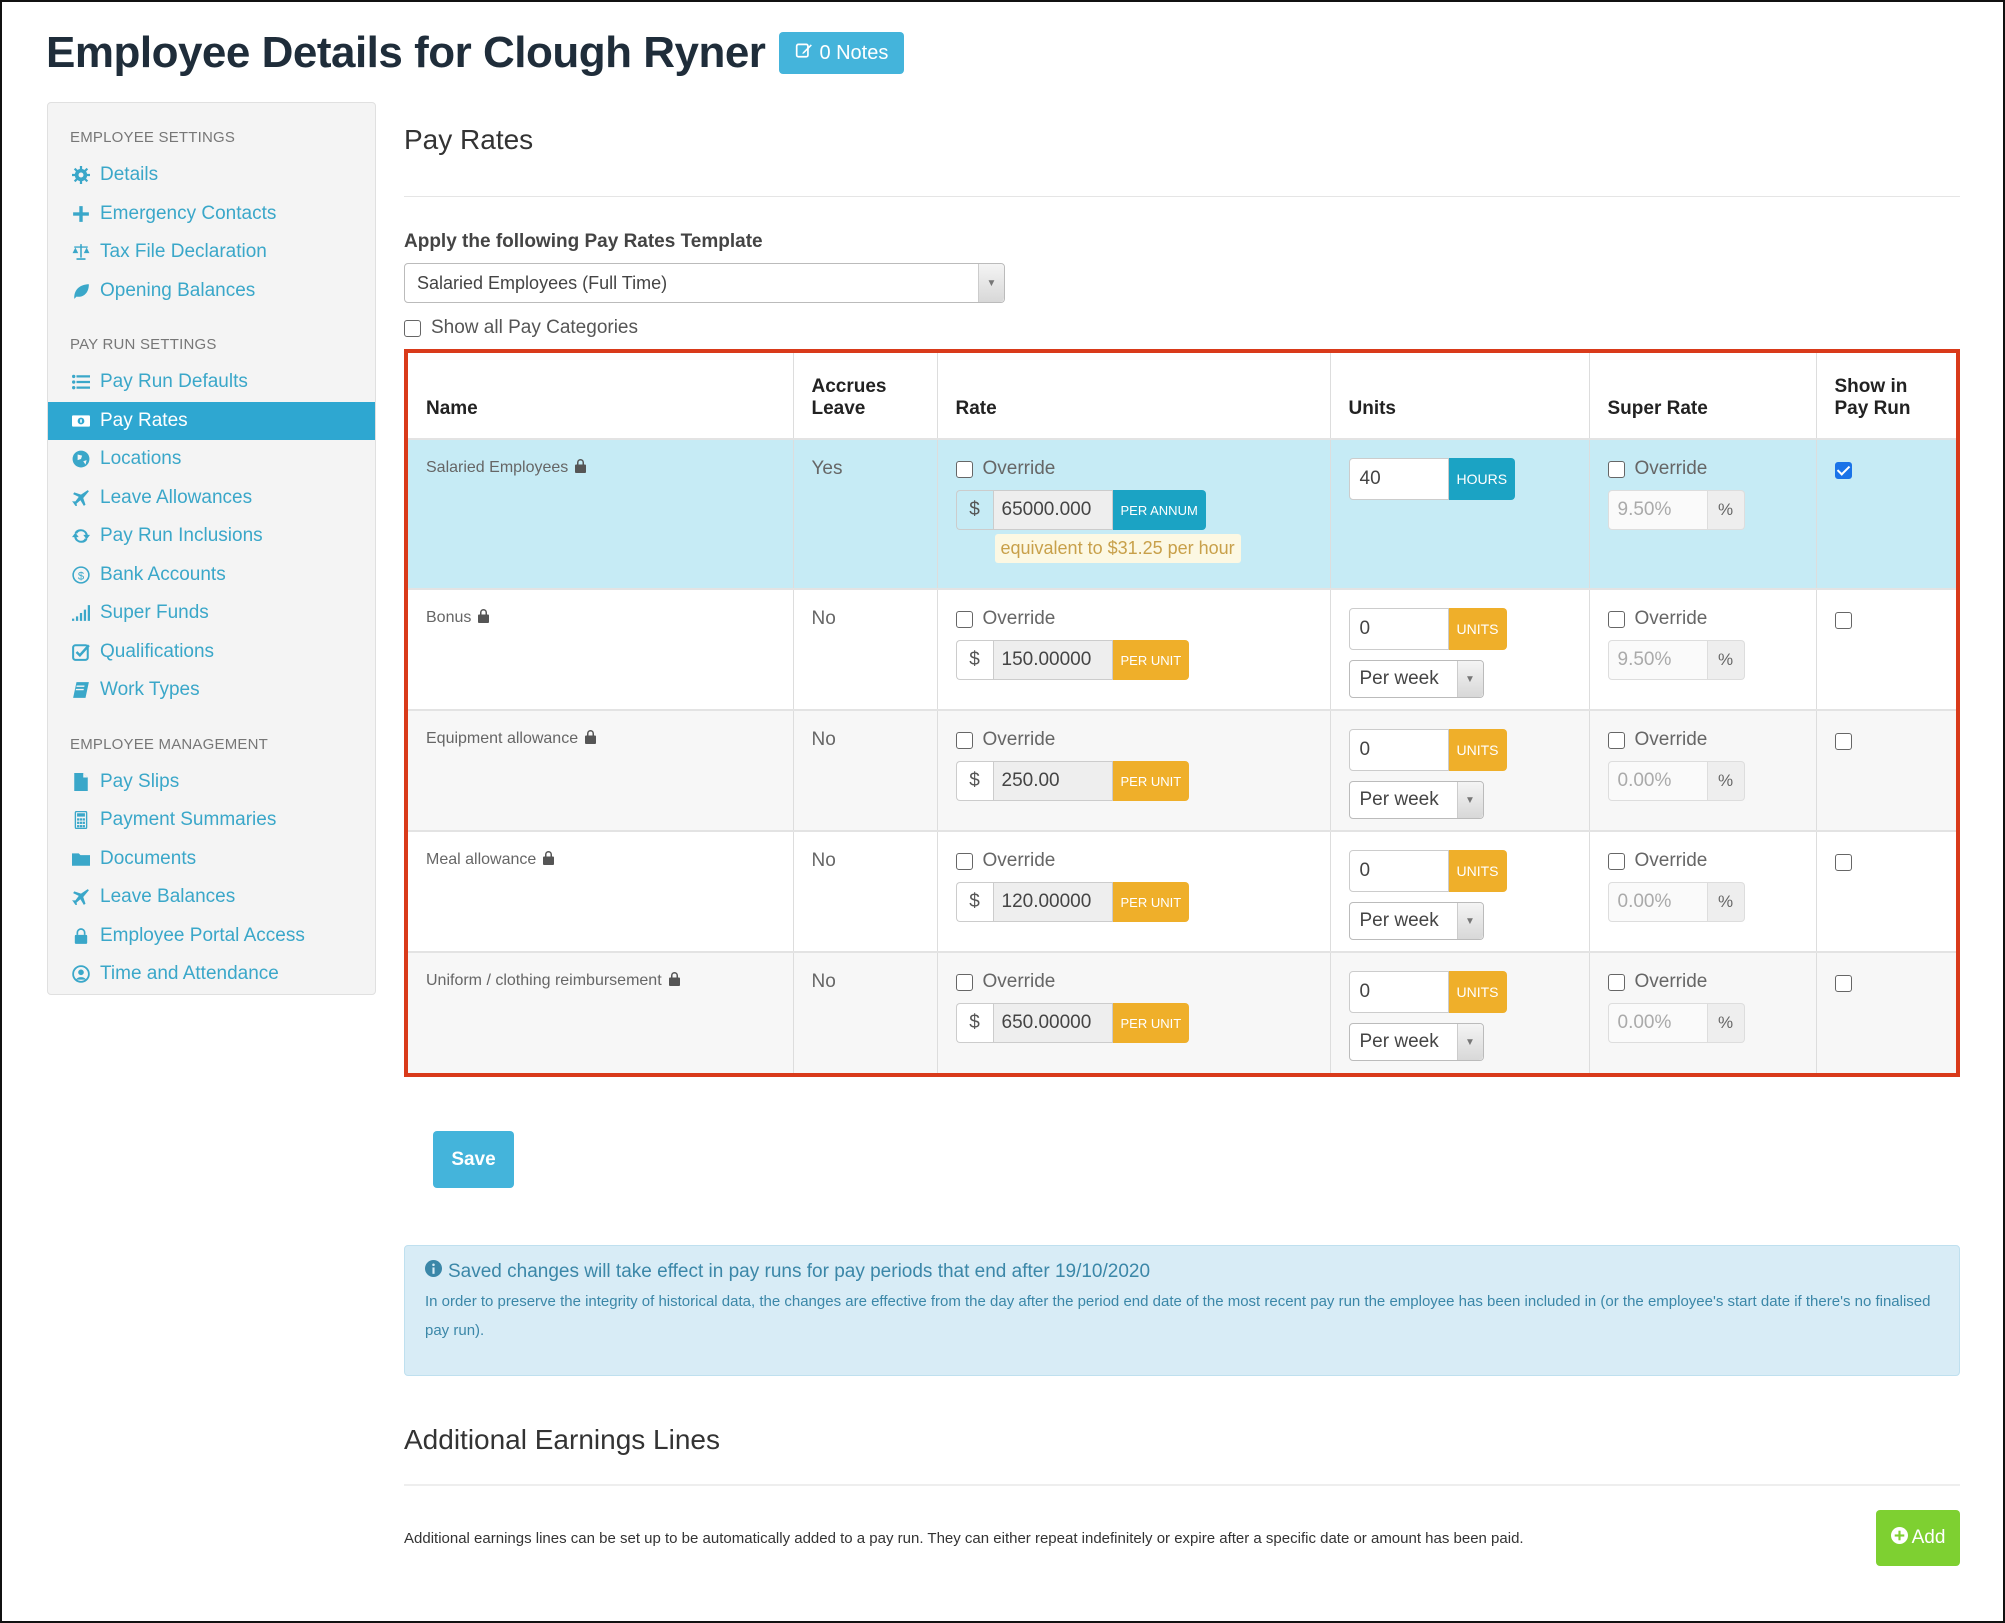  What do you see at coordinates (580, 468) in the screenshot?
I see `lock-icon` at bounding box center [580, 468].